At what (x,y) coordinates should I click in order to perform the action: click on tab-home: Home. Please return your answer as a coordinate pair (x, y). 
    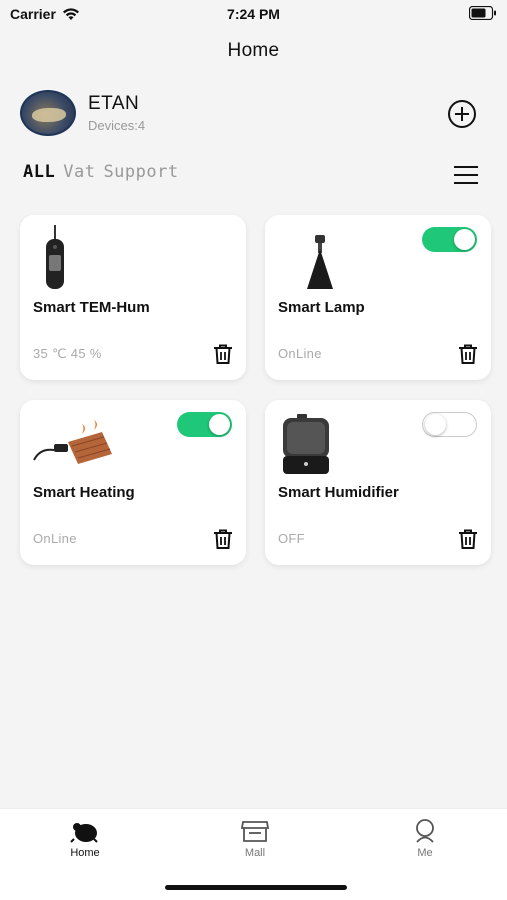
    Looking at the image, I should click on (85, 839).